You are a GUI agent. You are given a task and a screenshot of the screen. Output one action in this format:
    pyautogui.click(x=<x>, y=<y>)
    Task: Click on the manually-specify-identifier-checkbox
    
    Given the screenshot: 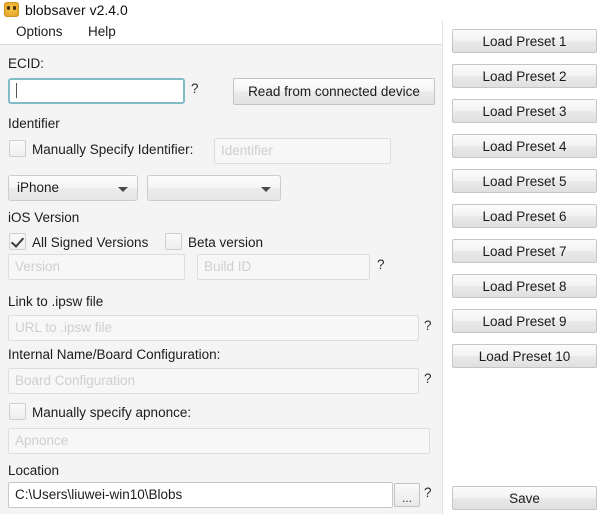 What is the action you would take?
    pyautogui.click(x=17, y=148)
    